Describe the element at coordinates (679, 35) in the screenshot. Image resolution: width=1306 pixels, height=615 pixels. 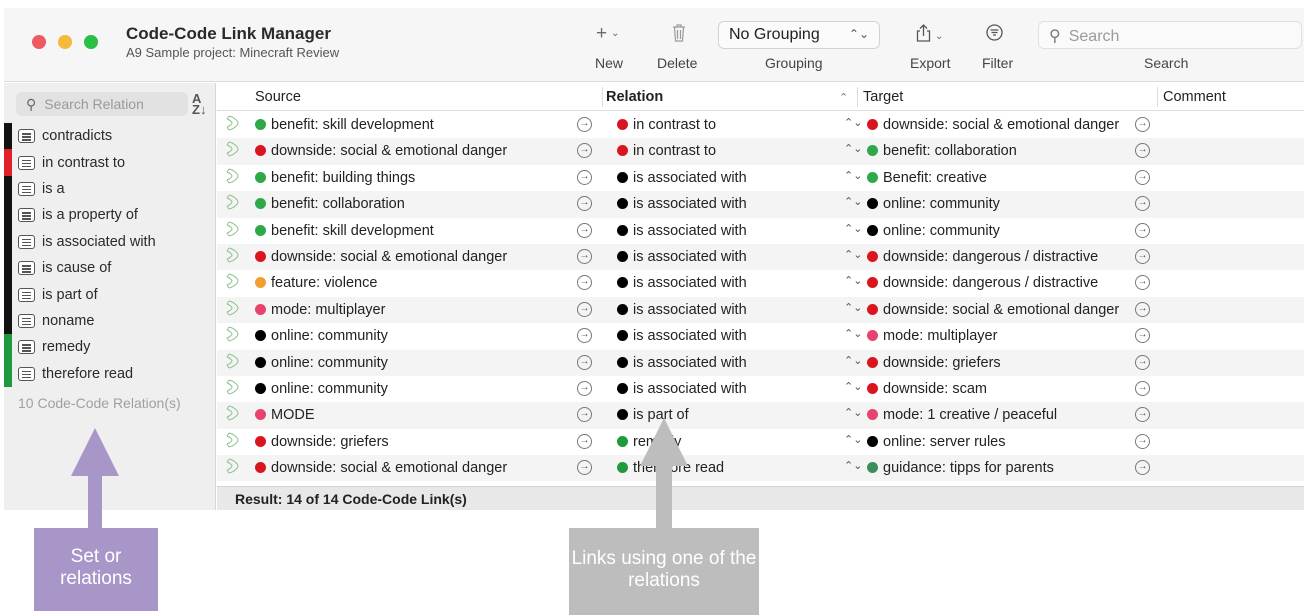
I see `delete-button` at that location.